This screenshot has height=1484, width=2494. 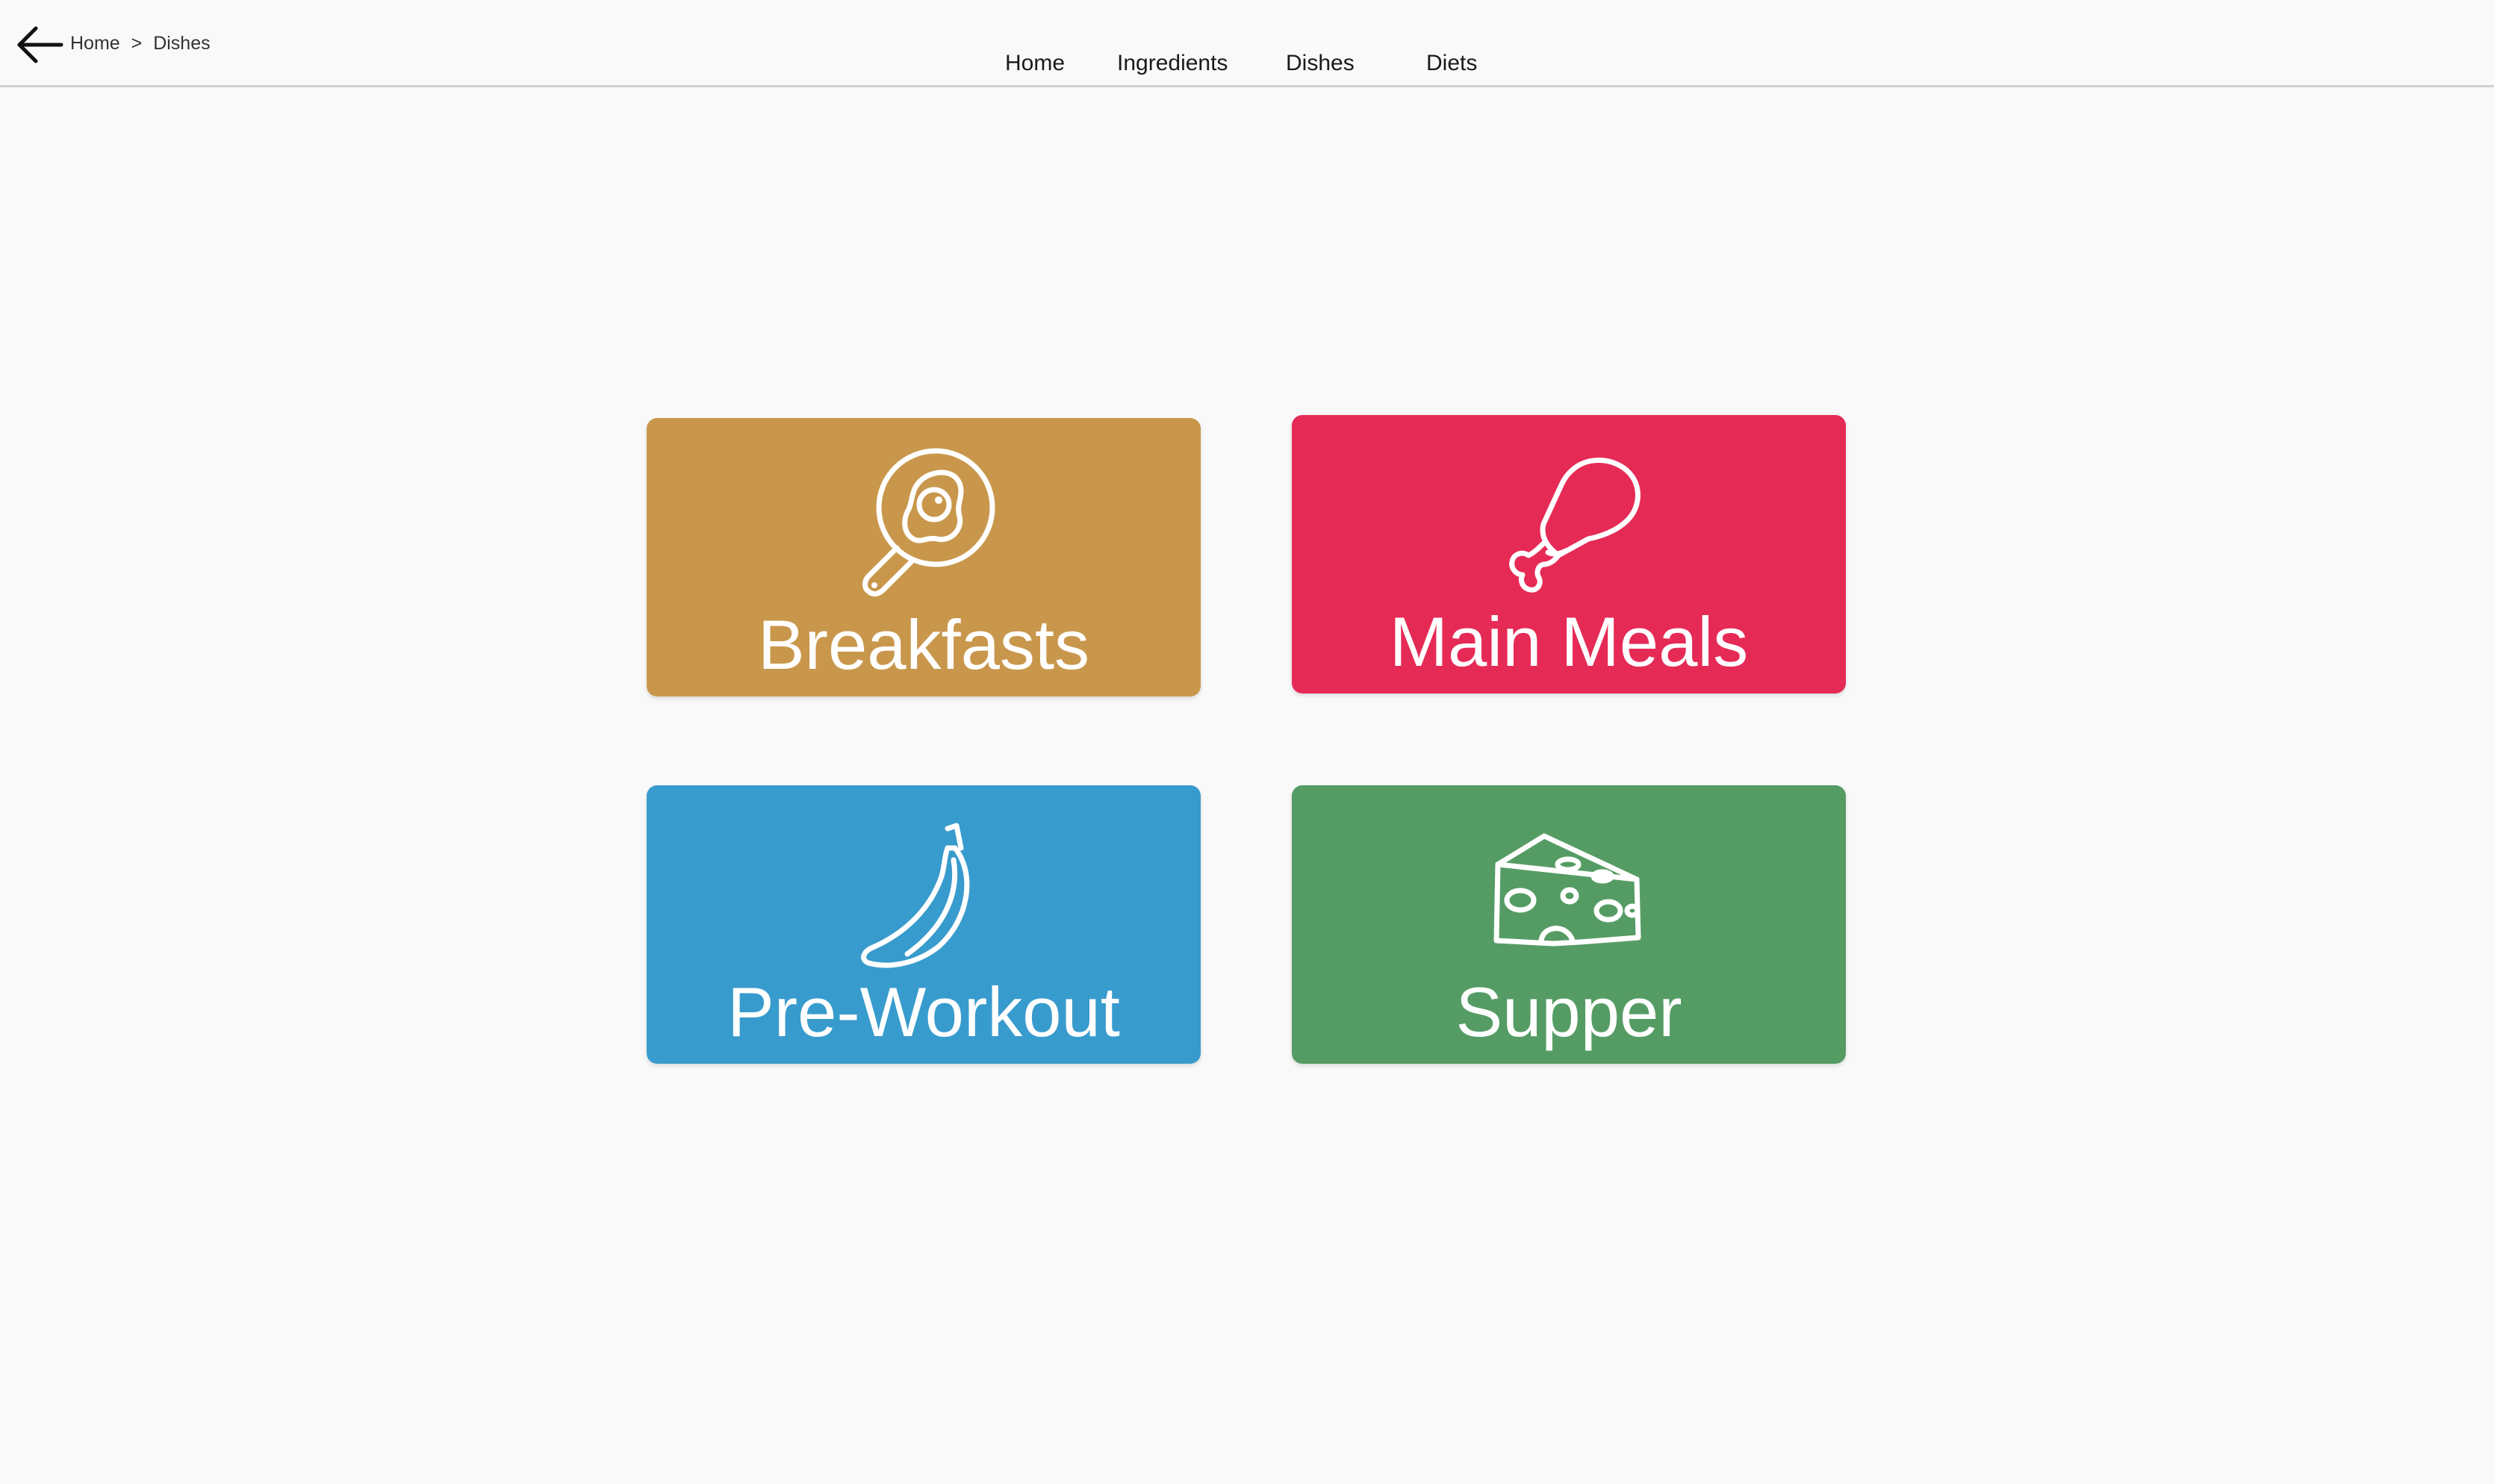 I want to click on category-label: Breakfasts, so click(x=923, y=644).